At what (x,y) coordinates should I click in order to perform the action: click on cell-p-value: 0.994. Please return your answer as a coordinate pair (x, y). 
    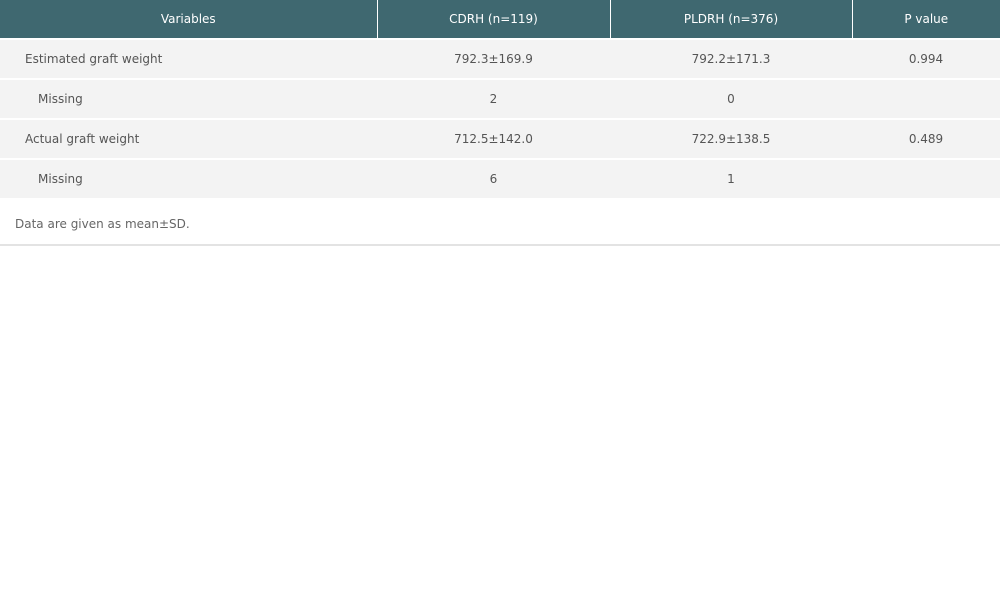
    Looking at the image, I should click on (926, 58).